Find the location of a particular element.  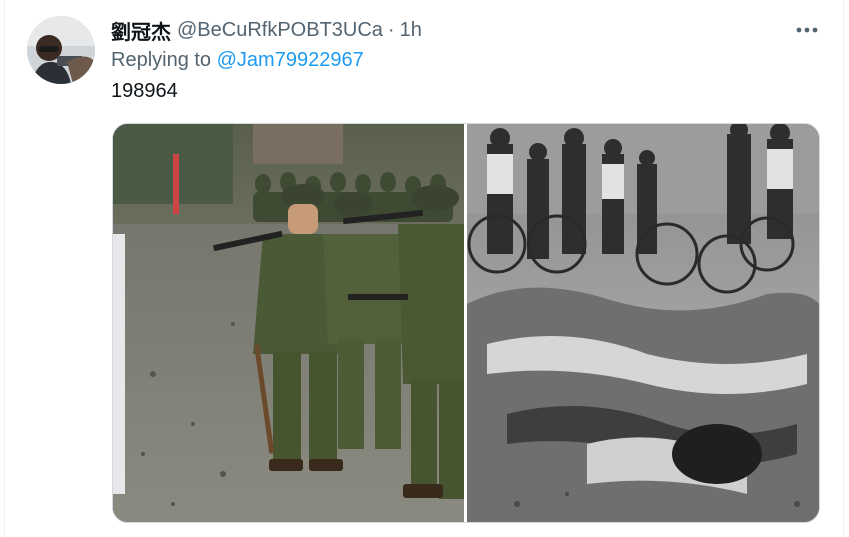

timeline-border-right is located at coordinates (843, 268).